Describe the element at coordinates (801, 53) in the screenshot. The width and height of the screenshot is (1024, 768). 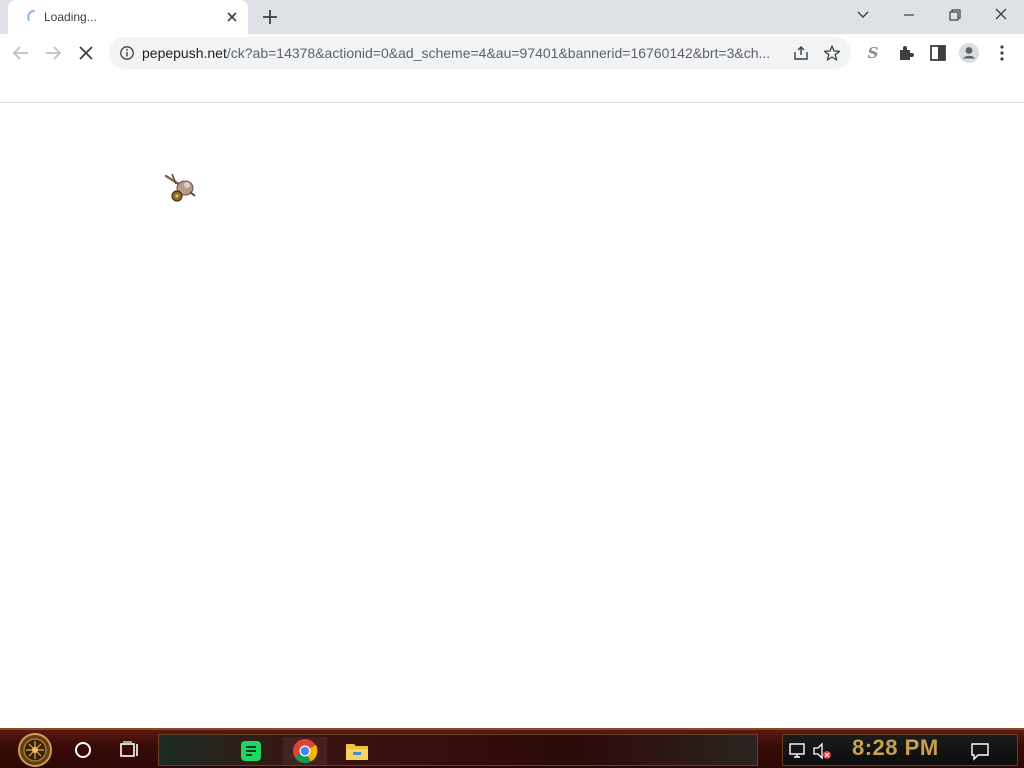
I see `share-icon` at that location.